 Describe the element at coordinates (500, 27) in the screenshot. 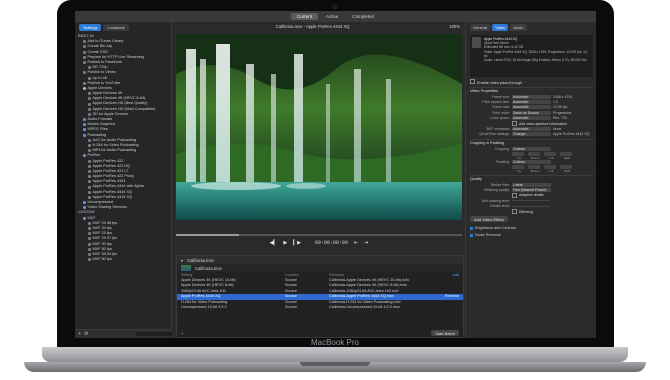

I see `tab-video: Video` at that location.